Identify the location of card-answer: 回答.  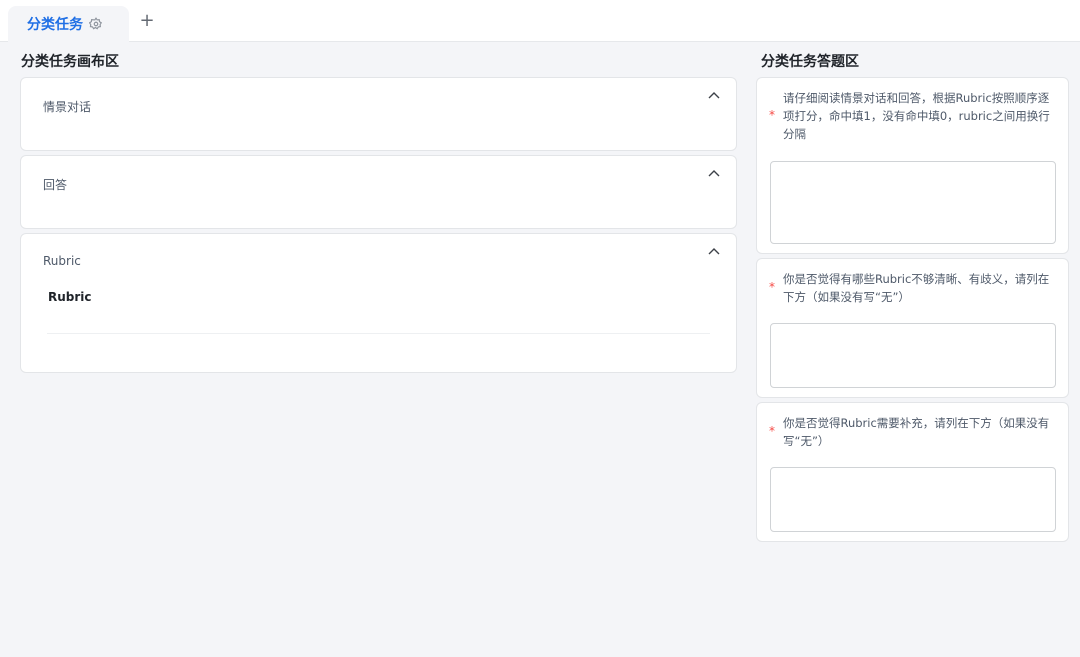
(378, 192).